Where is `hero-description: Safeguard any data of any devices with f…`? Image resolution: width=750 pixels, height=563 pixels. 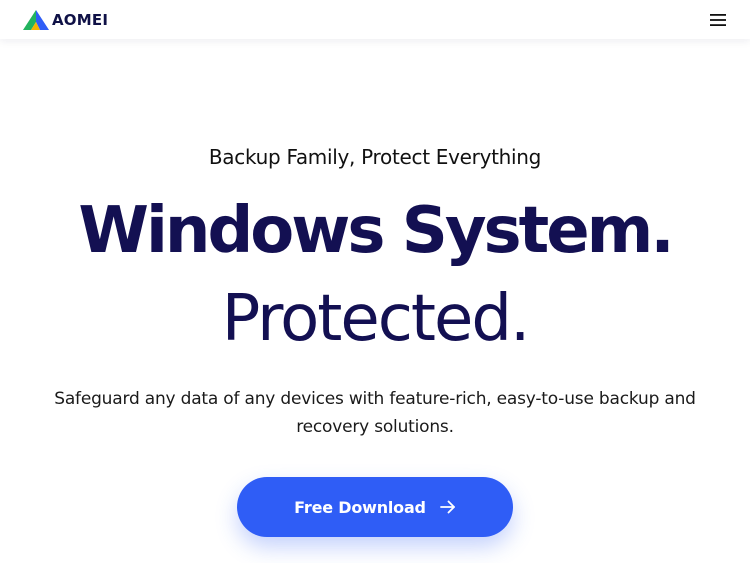 hero-description: Safeguard any data of any devices with f… is located at coordinates (375, 413).